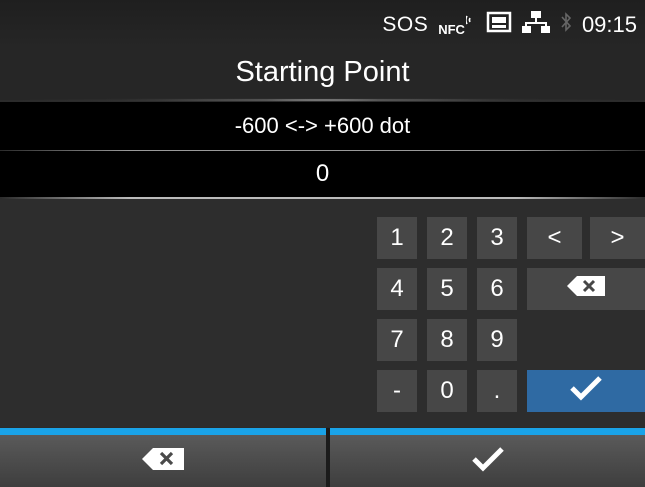 The width and height of the screenshot is (645, 487). Describe the element at coordinates (397, 391) in the screenshot. I see `key-minus: -` at that location.